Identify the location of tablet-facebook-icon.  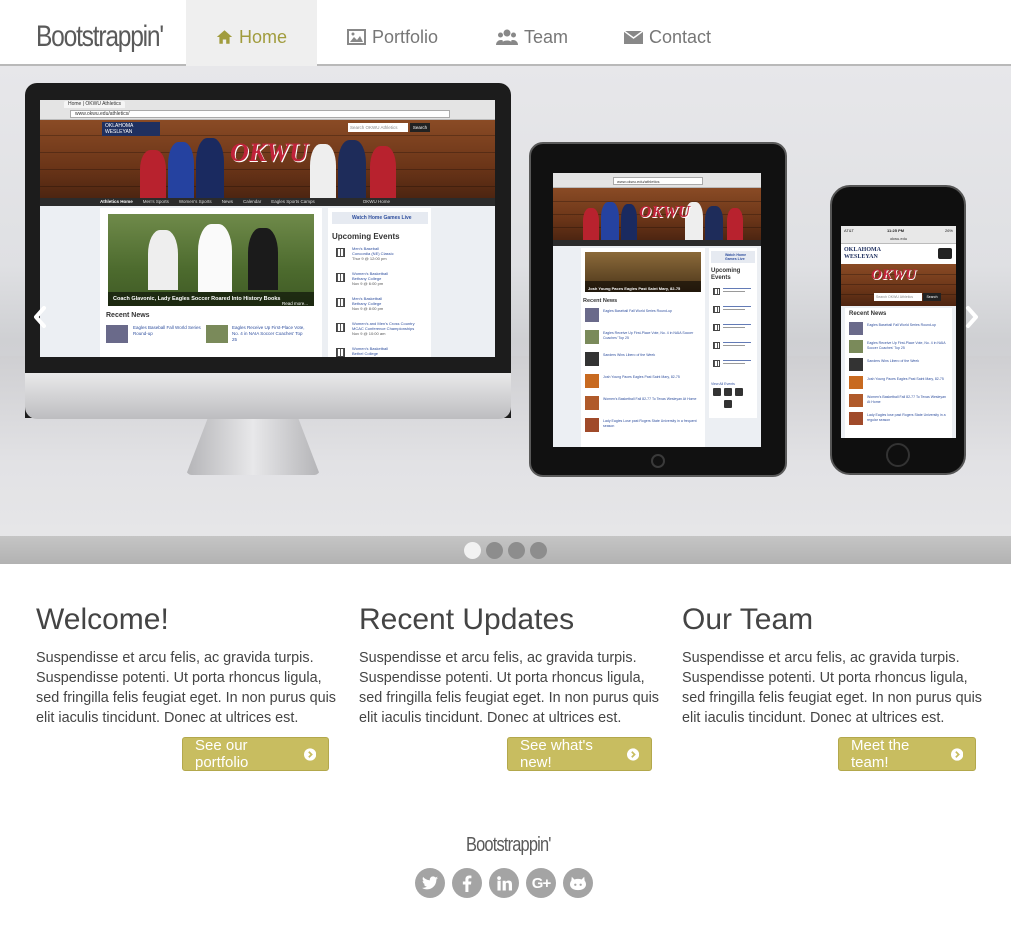
(717, 392).